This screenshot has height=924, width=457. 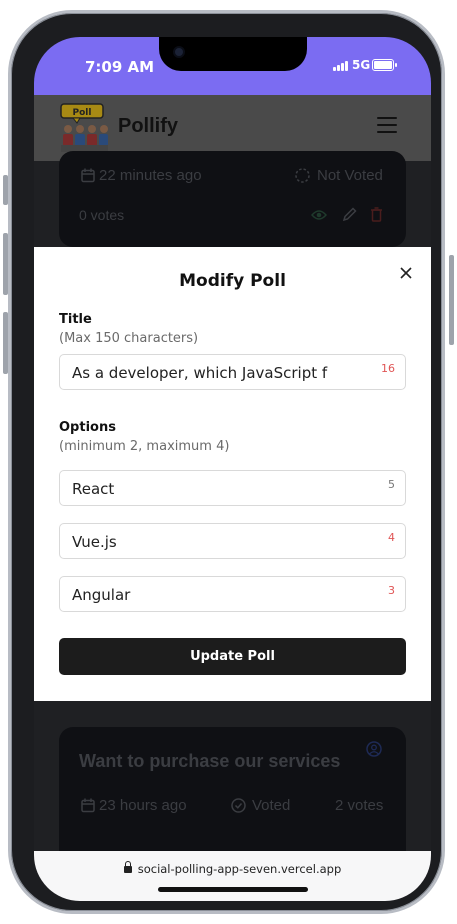 I want to click on user-circle-icon, so click(x=374, y=749).